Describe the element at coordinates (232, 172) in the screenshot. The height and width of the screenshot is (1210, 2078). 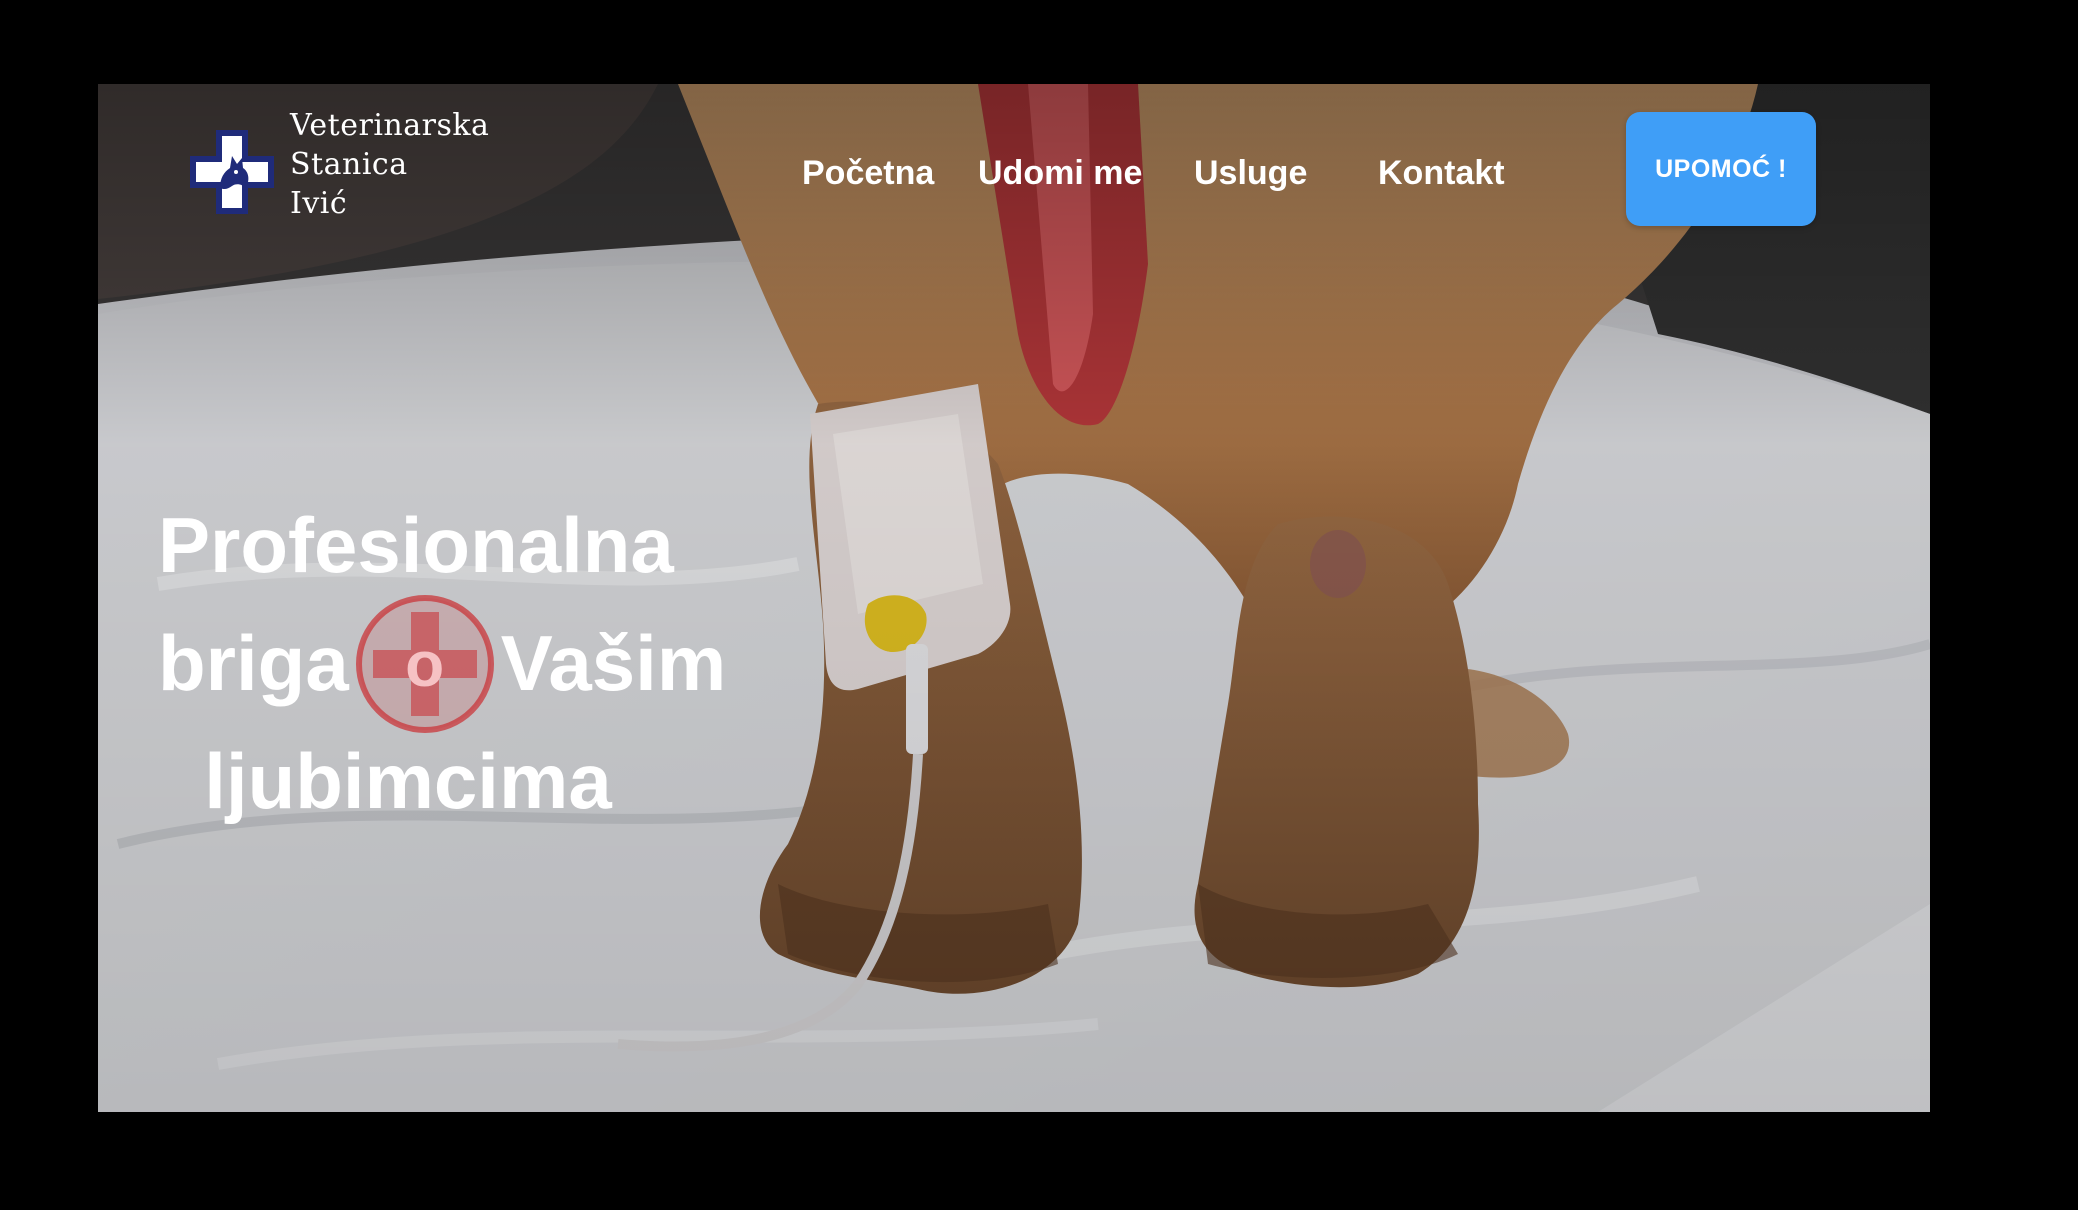
I see `medical-cross-dog-icon` at that location.